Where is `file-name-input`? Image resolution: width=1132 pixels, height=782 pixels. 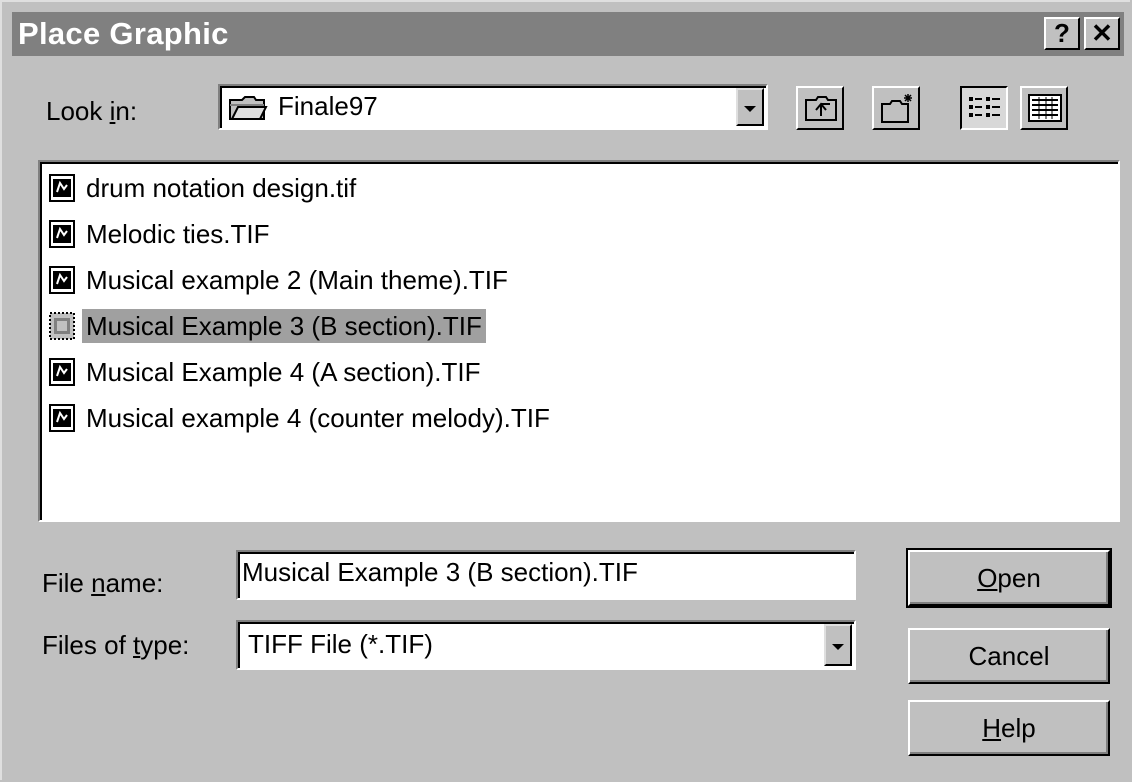 file-name-input is located at coordinates (545, 572).